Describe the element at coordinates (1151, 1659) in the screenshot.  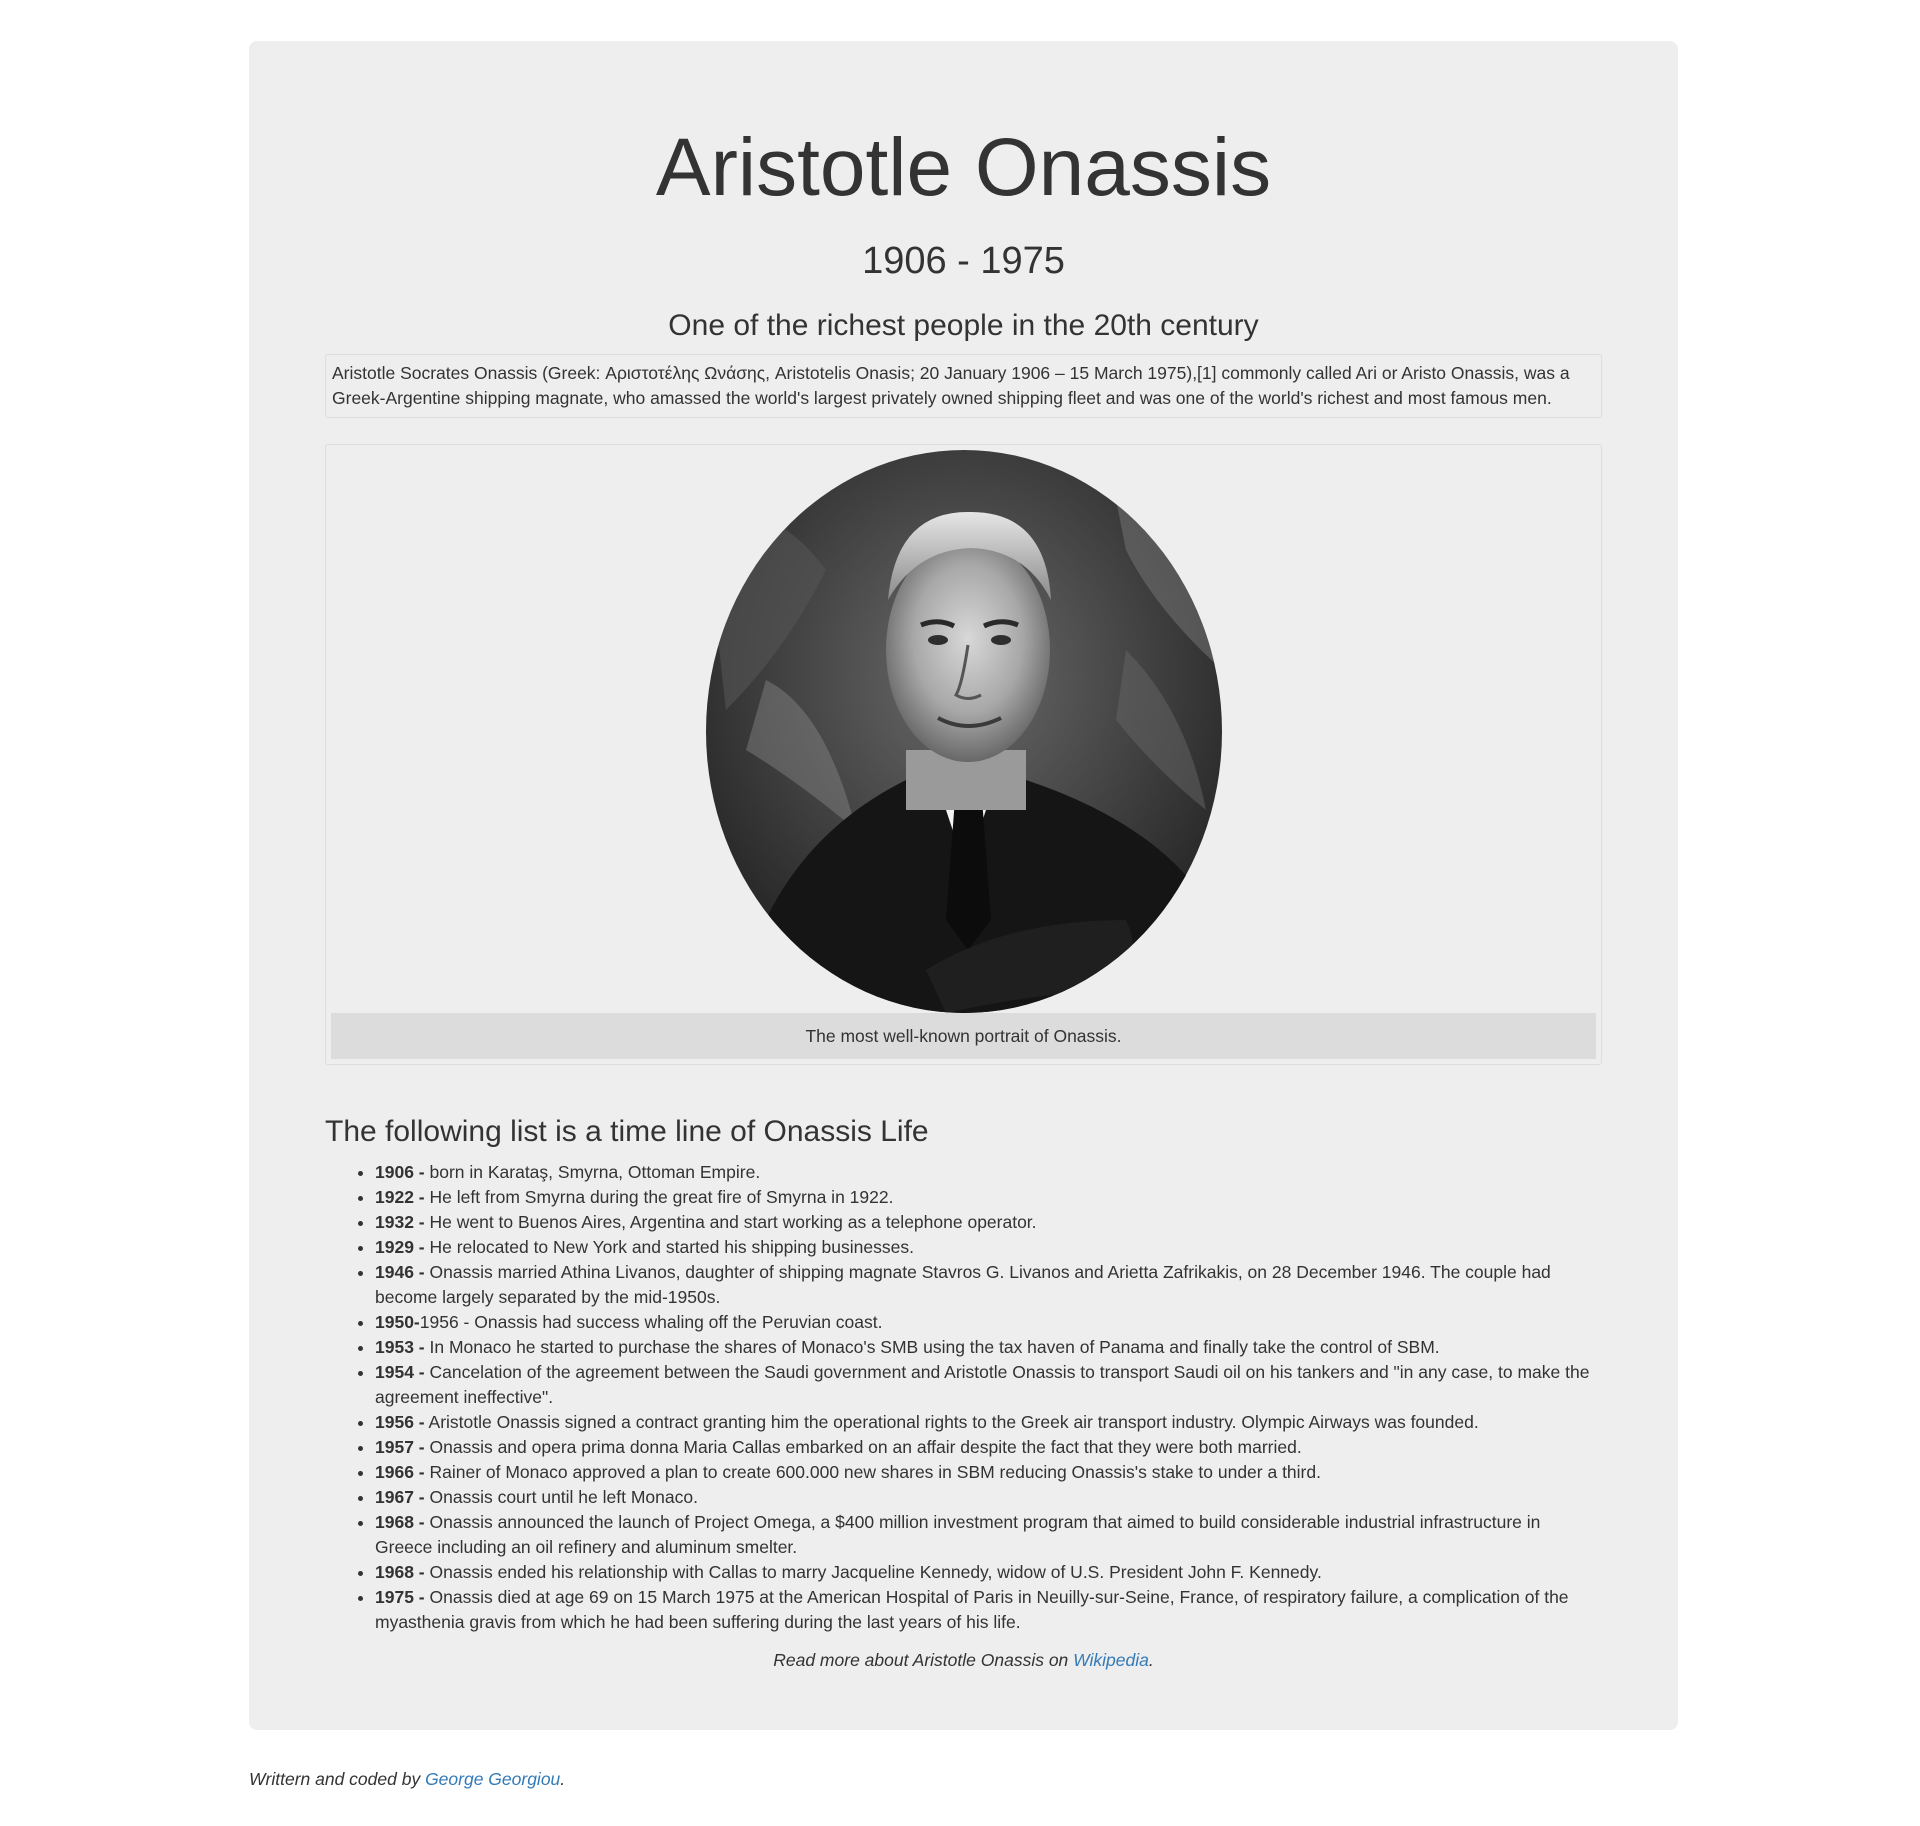
I see `read-more-suffix: .` at that location.